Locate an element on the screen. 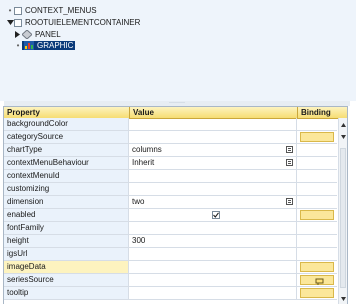 This screenshot has height=304, width=356. property-row: fontFamily is located at coordinates (170, 228).